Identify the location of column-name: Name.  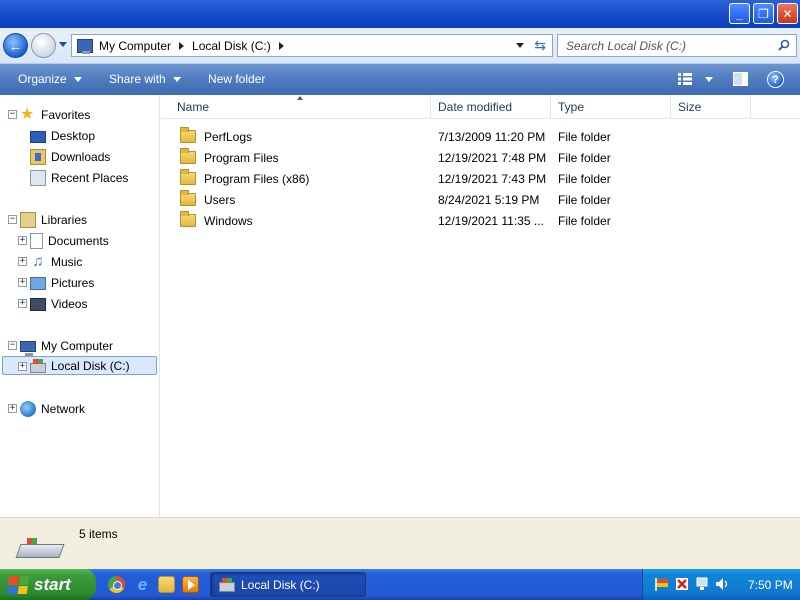
(301, 107).